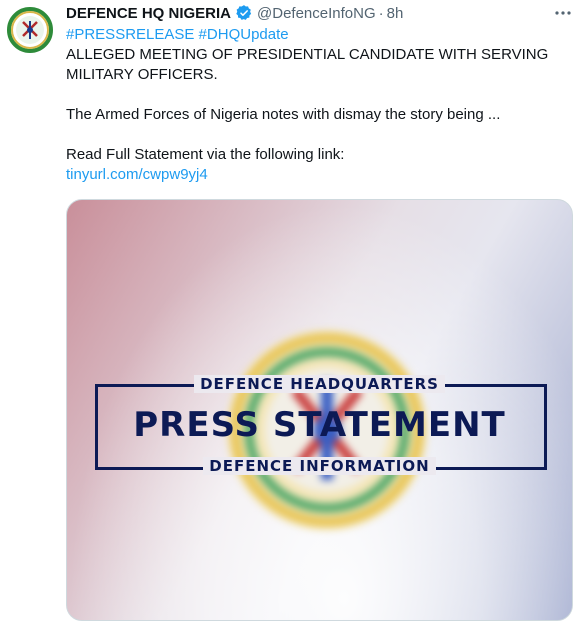  Describe the element at coordinates (395, 13) in the screenshot. I see `timestamp: 8h` at that location.